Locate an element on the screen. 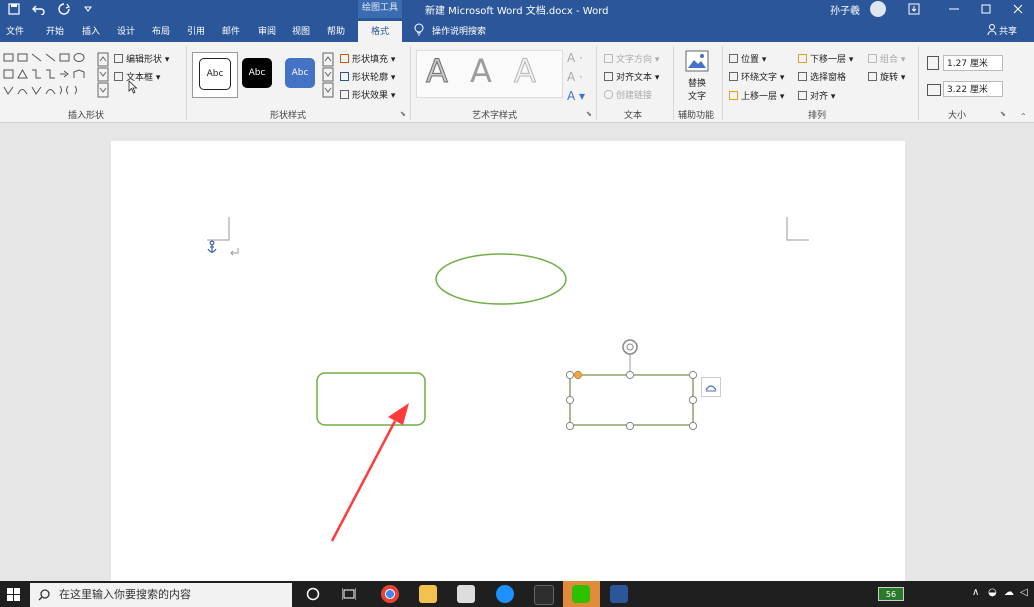 This screenshot has width=1034, height=607. alt-text-label-2: 文字 is located at coordinates (697, 95).